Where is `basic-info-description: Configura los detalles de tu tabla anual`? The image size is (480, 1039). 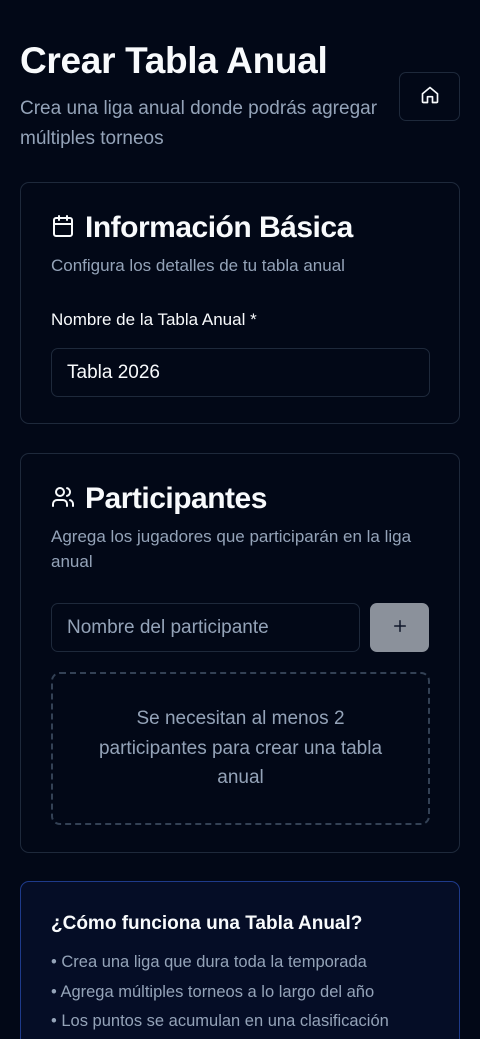
basic-info-description: Configura los detalles de tu tabla anual is located at coordinates (198, 265).